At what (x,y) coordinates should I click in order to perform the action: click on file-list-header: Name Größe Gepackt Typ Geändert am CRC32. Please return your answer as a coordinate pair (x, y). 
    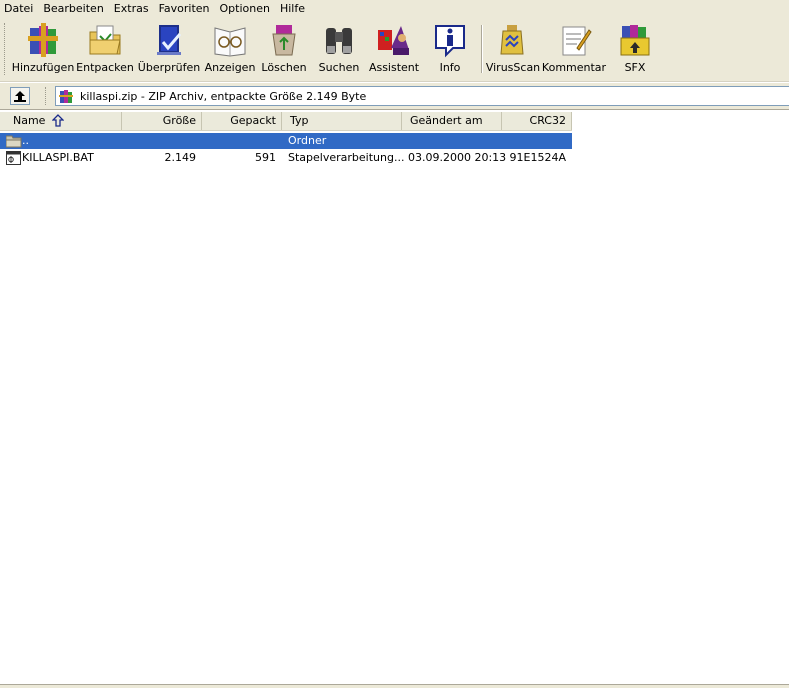
    Looking at the image, I should click on (286, 121).